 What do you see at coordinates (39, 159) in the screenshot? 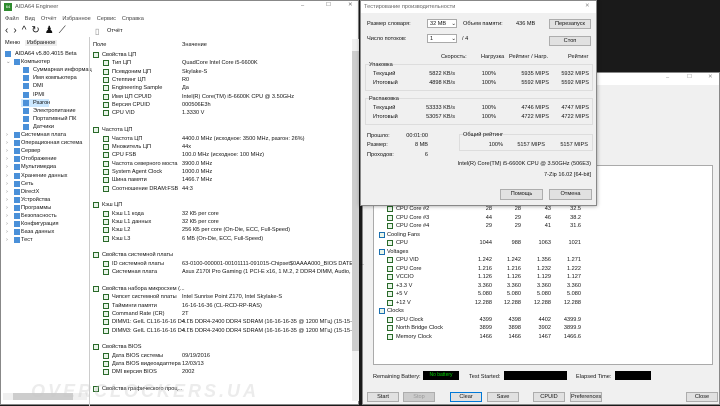
I see `tree-item-label: Отображение` at bounding box center [39, 159].